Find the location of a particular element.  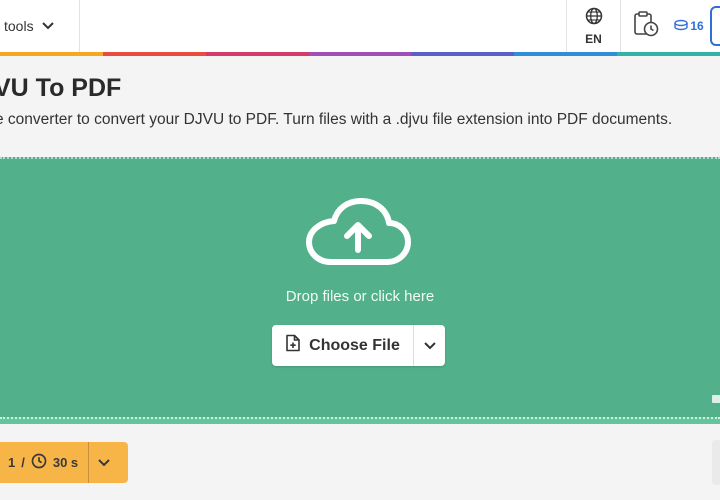

limits-dropdown is located at coordinates (104, 463).